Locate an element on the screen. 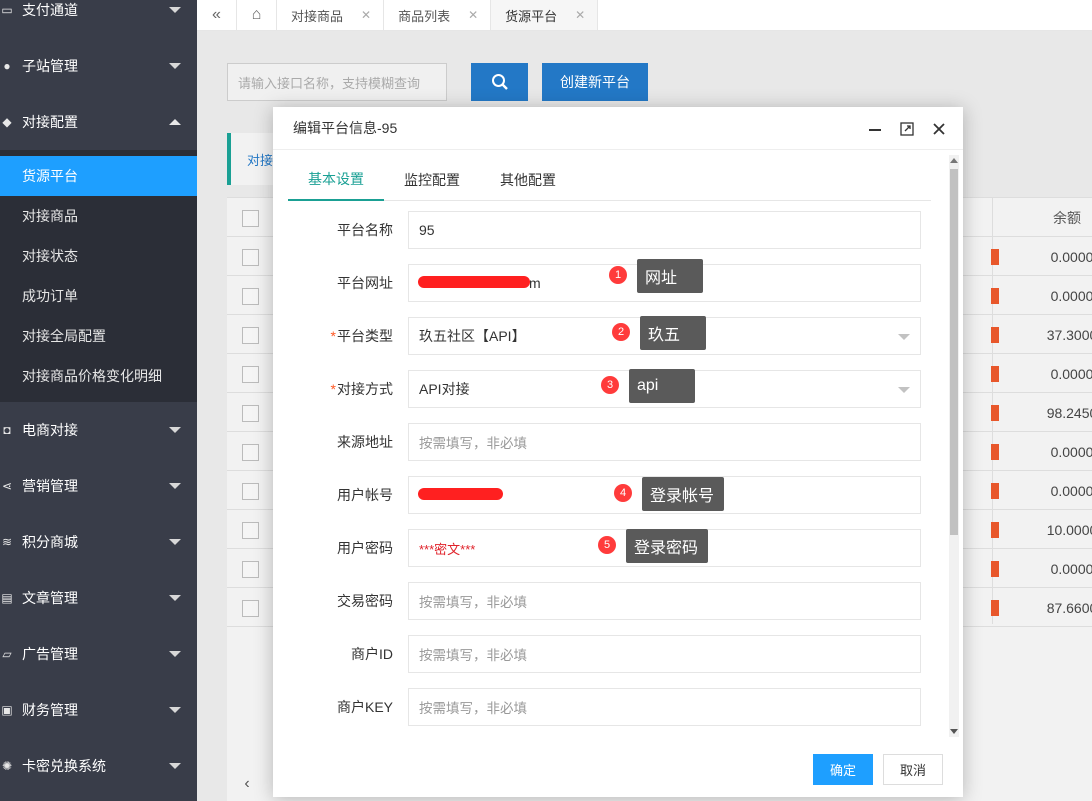 The width and height of the screenshot is (1092, 801). balance-cell: 10.0000 is located at coordinates (1069, 529).